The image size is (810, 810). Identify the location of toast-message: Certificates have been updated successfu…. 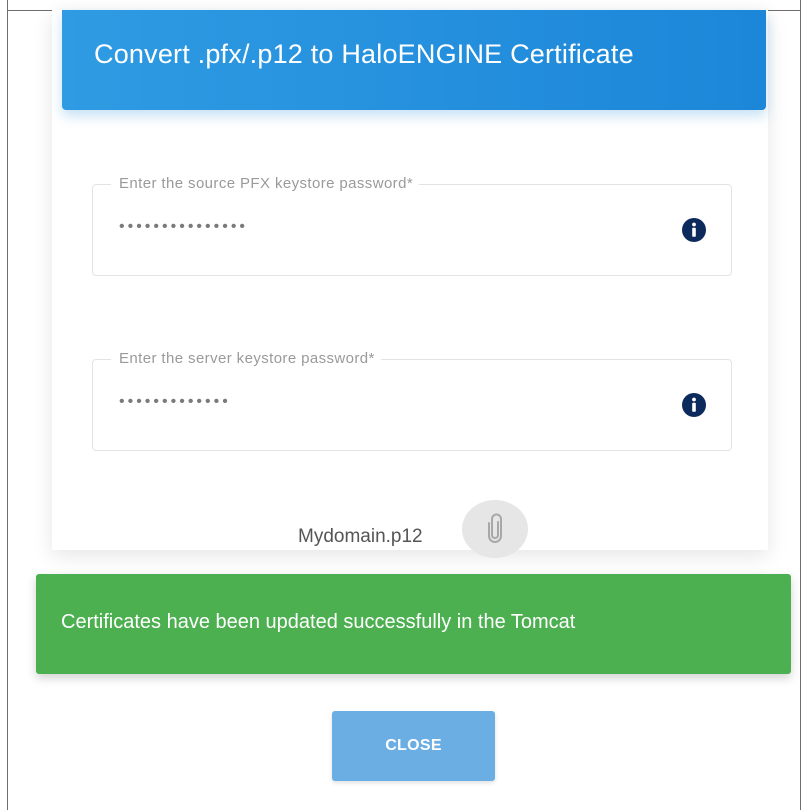
(318, 621).